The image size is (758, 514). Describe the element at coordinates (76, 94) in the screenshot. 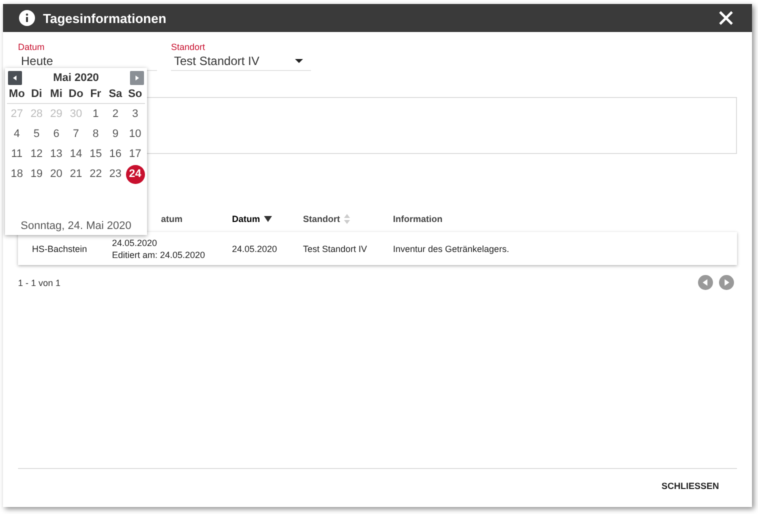

I see `weekday-label: Do` at that location.